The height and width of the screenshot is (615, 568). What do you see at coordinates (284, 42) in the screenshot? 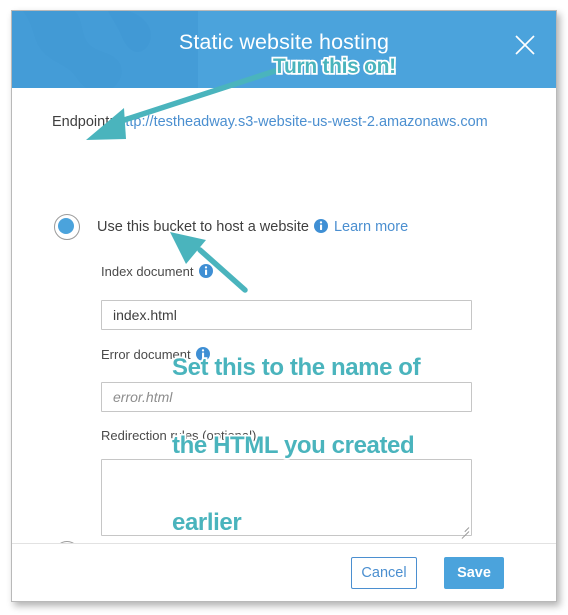
I see `dialog-title: Static website hosting` at bounding box center [284, 42].